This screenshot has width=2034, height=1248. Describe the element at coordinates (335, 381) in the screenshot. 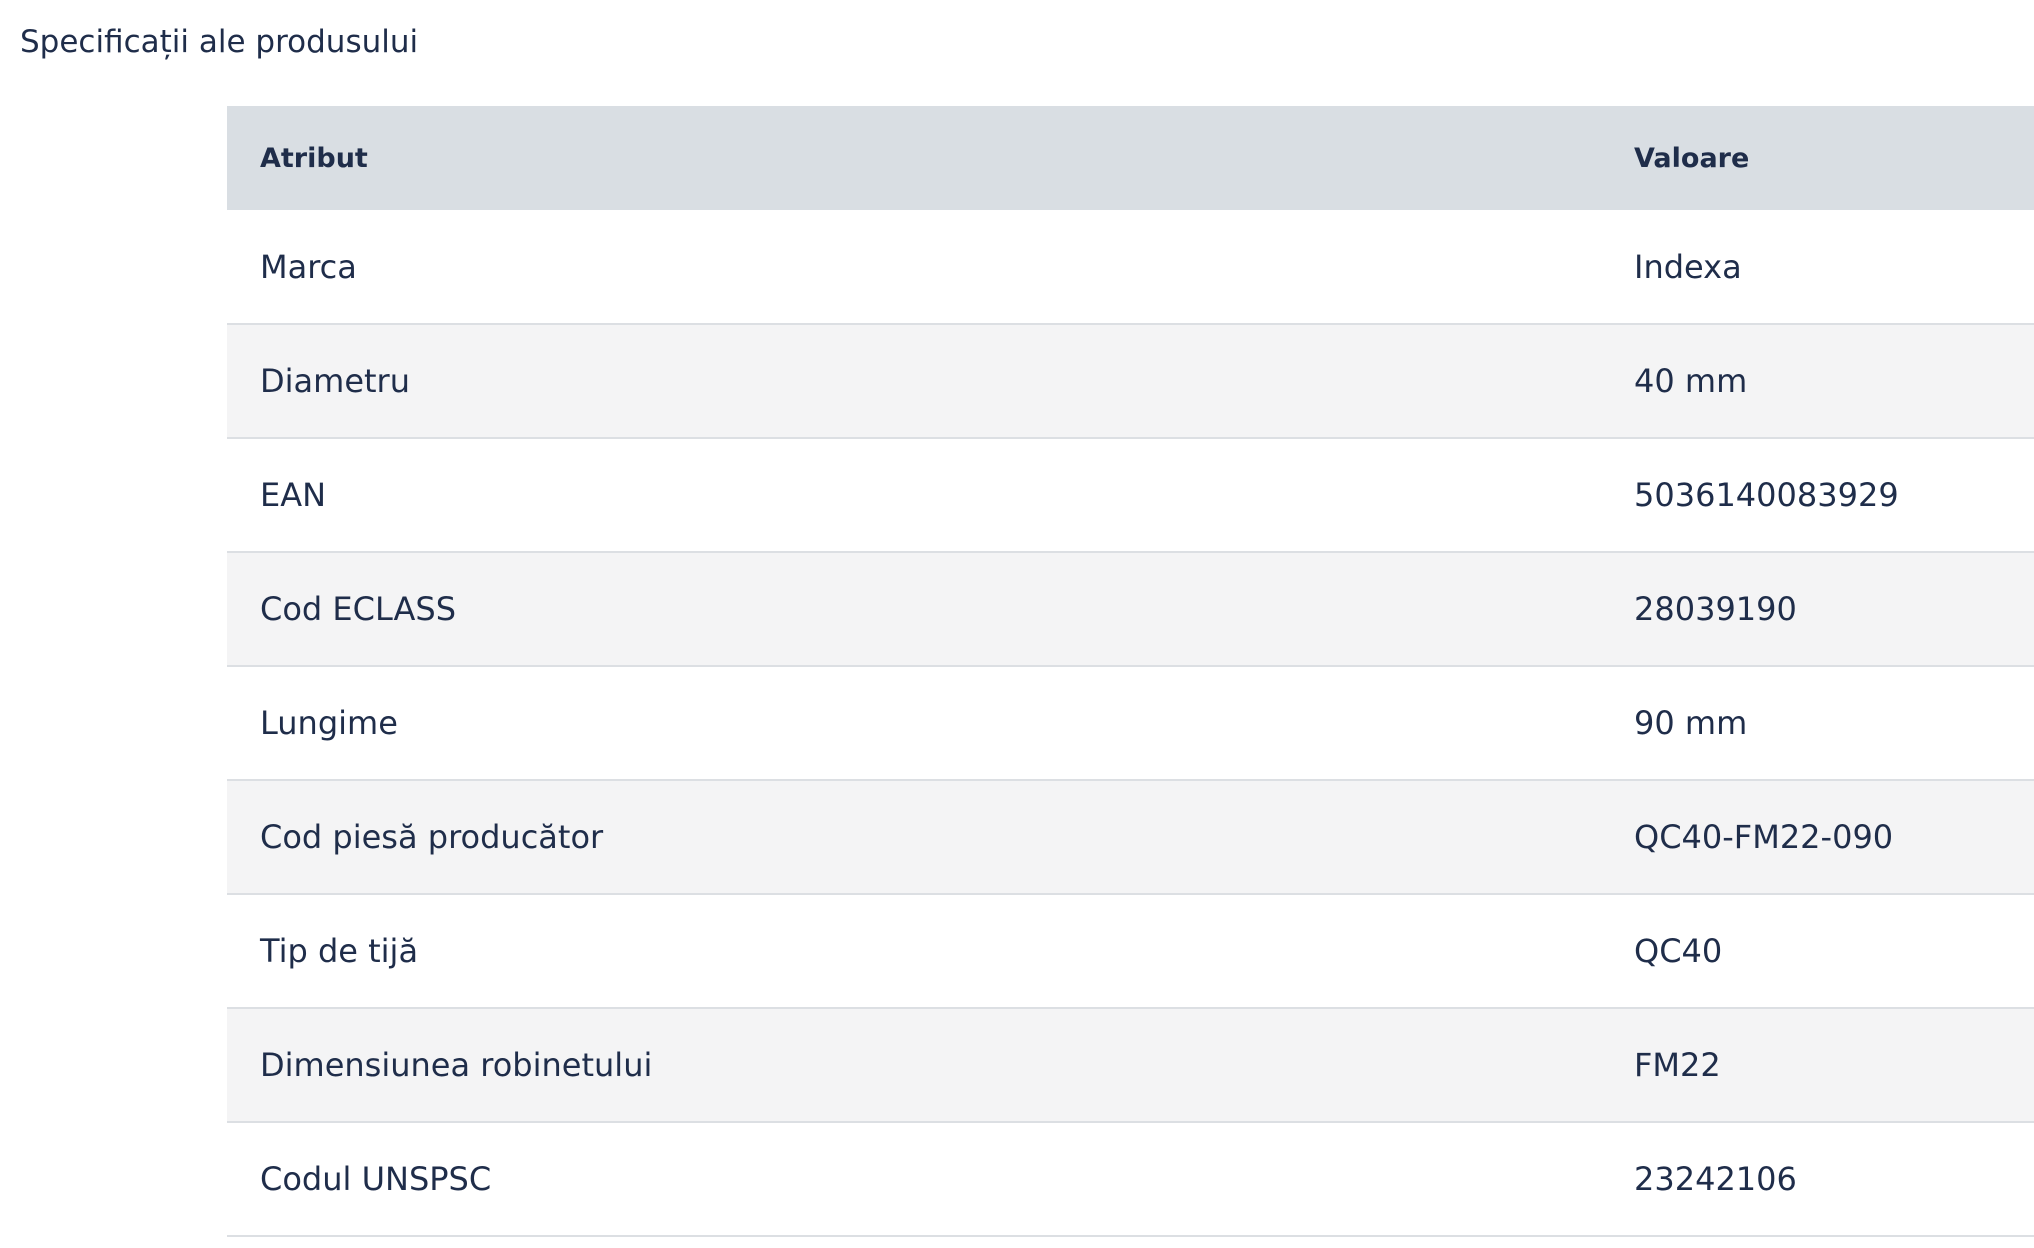

I see `attribute-cell: Diametru` at that location.